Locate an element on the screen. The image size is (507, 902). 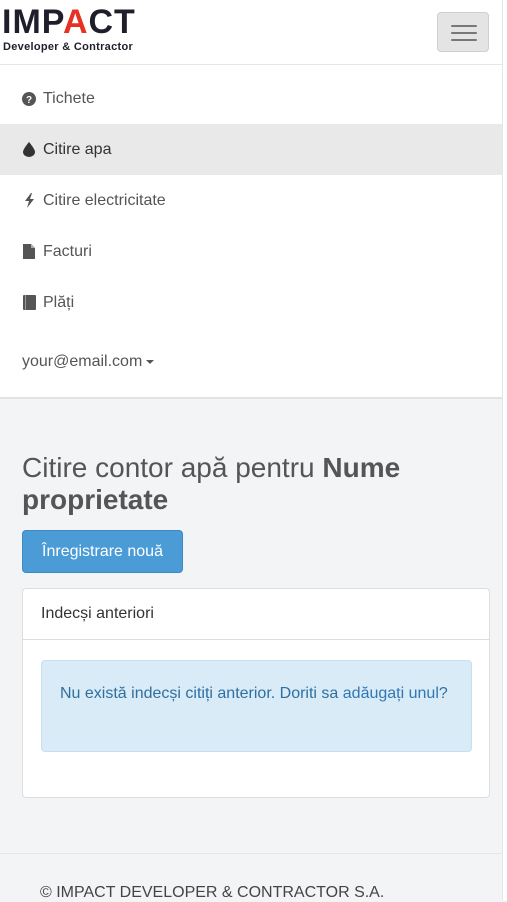
lightning-bolt-icon is located at coordinates (29, 201).